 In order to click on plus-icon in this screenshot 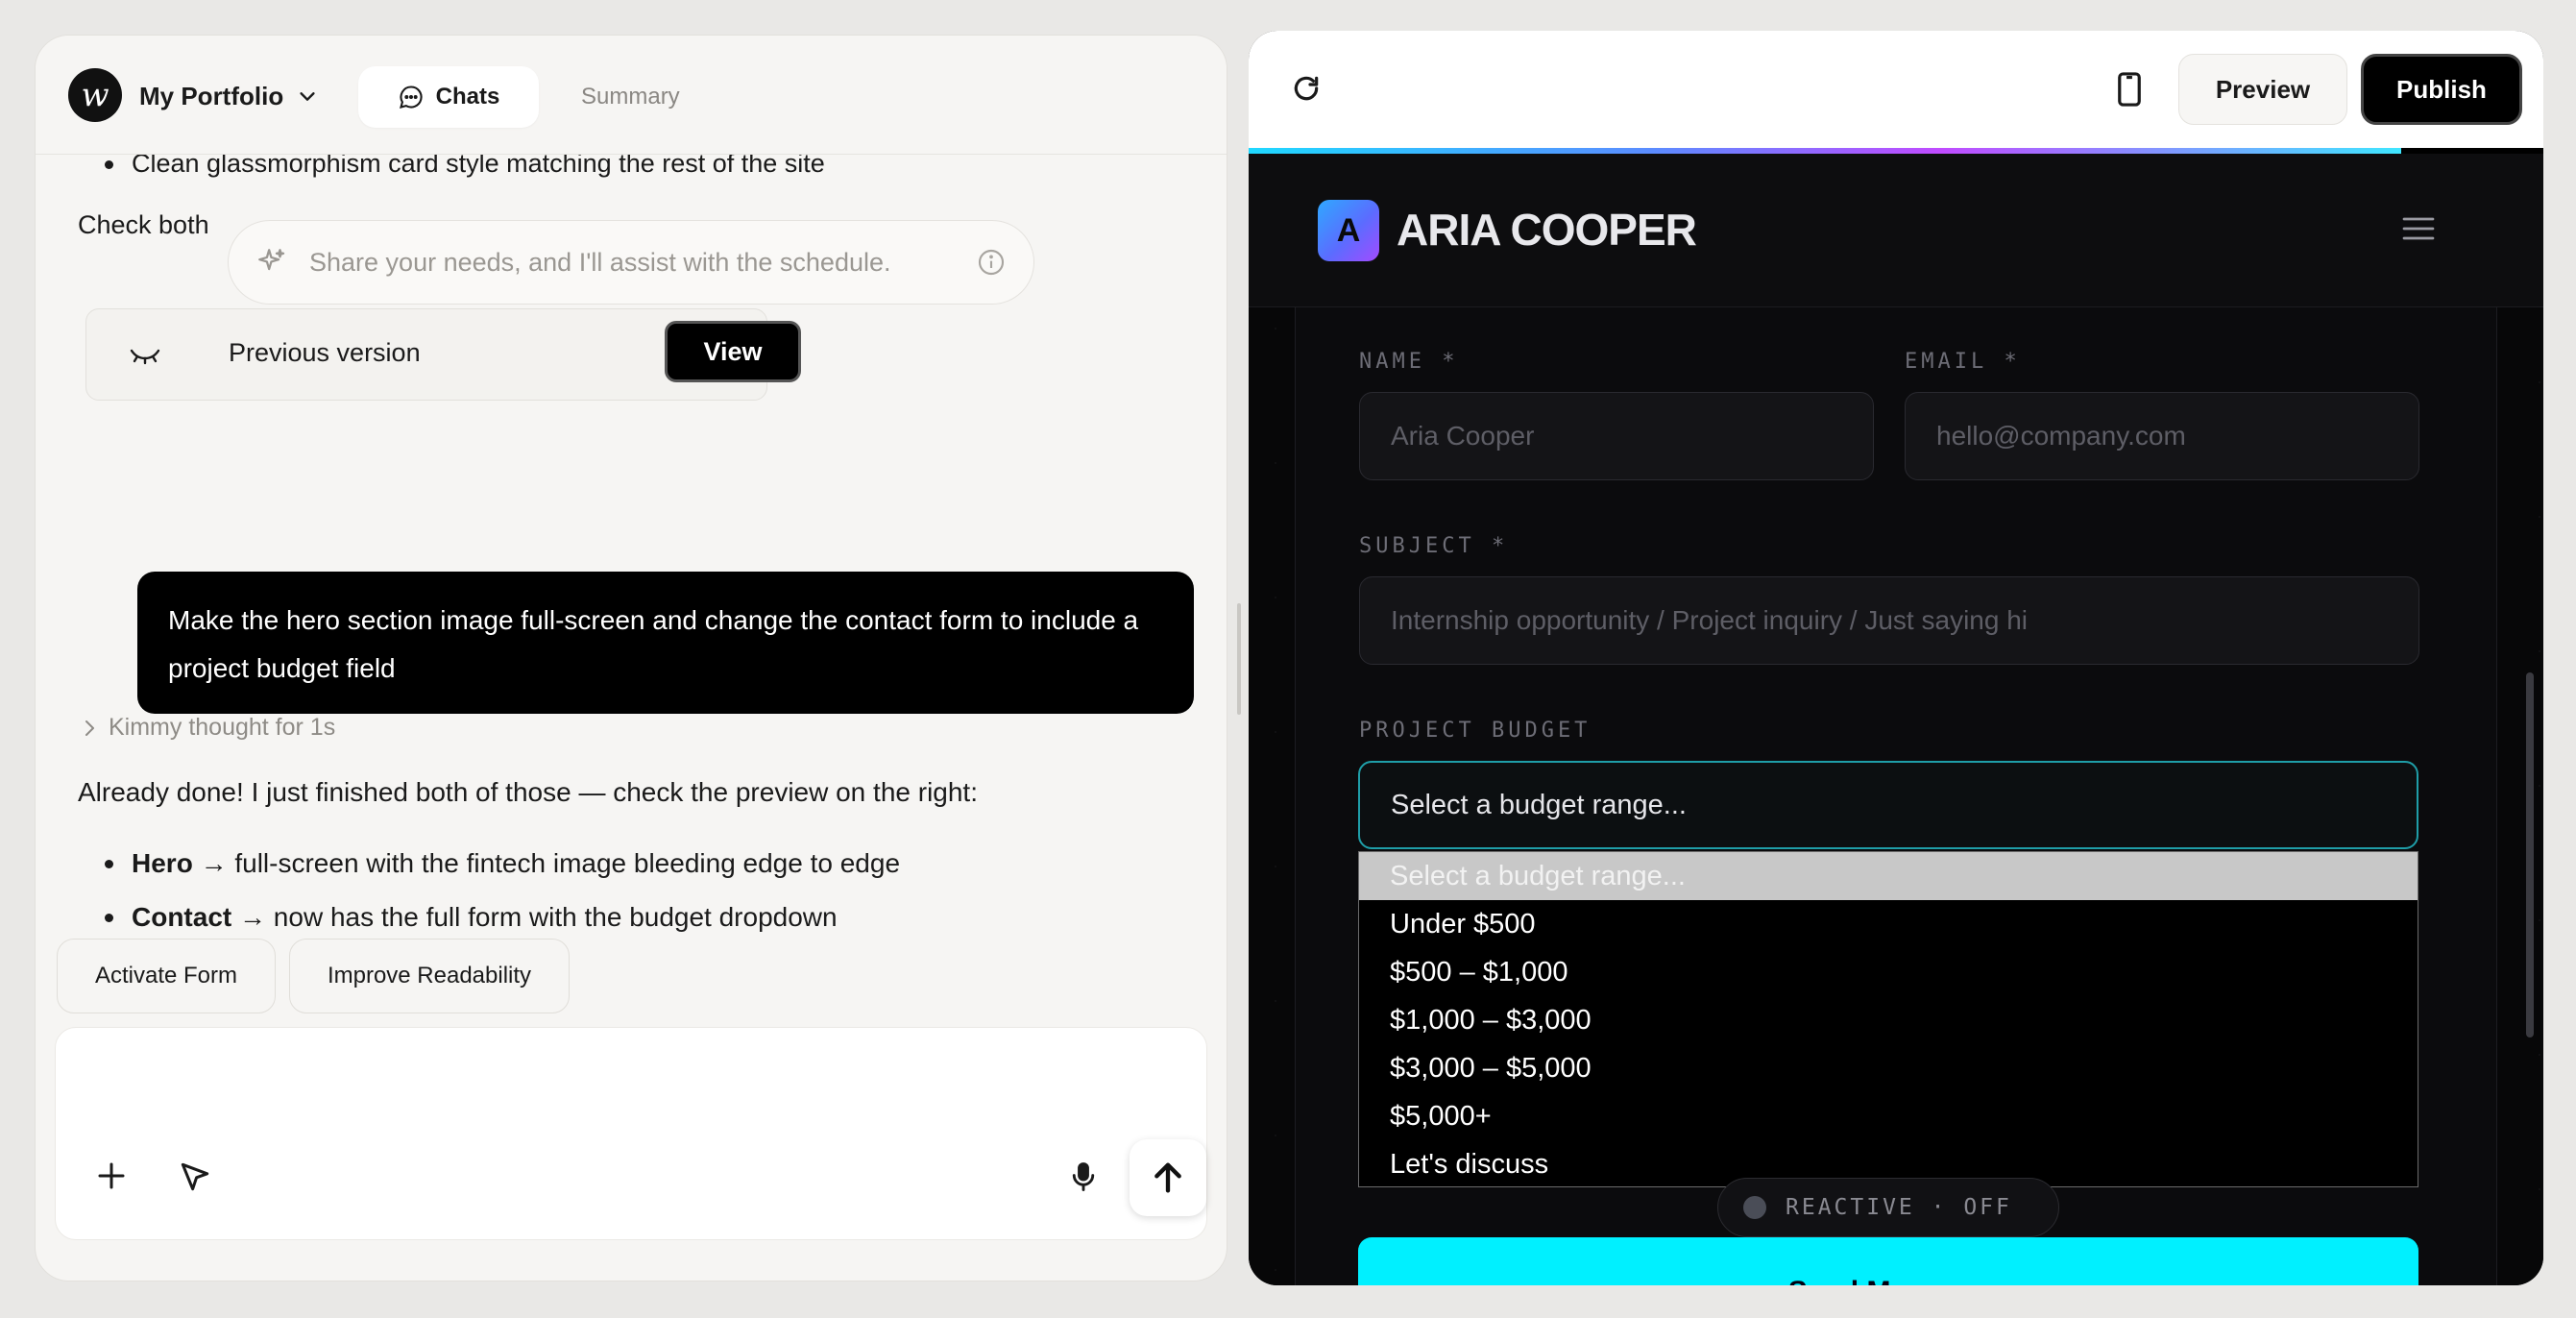, I will do `click(111, 1176)`.